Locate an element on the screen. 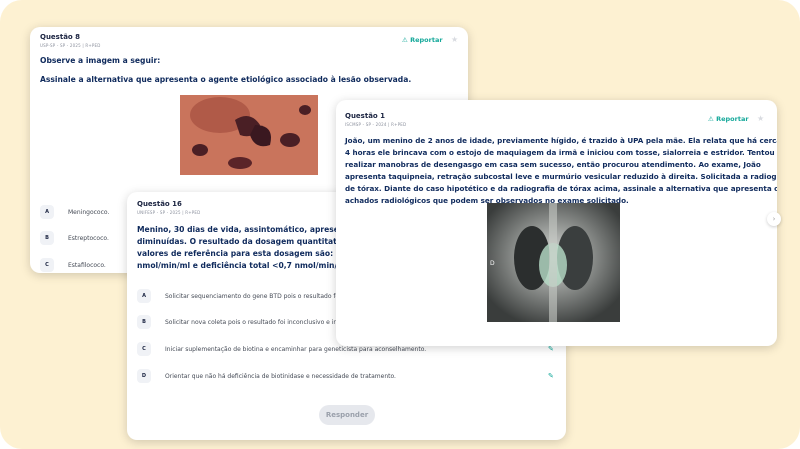  xray-marker: D is located at coordinates (492, 263).